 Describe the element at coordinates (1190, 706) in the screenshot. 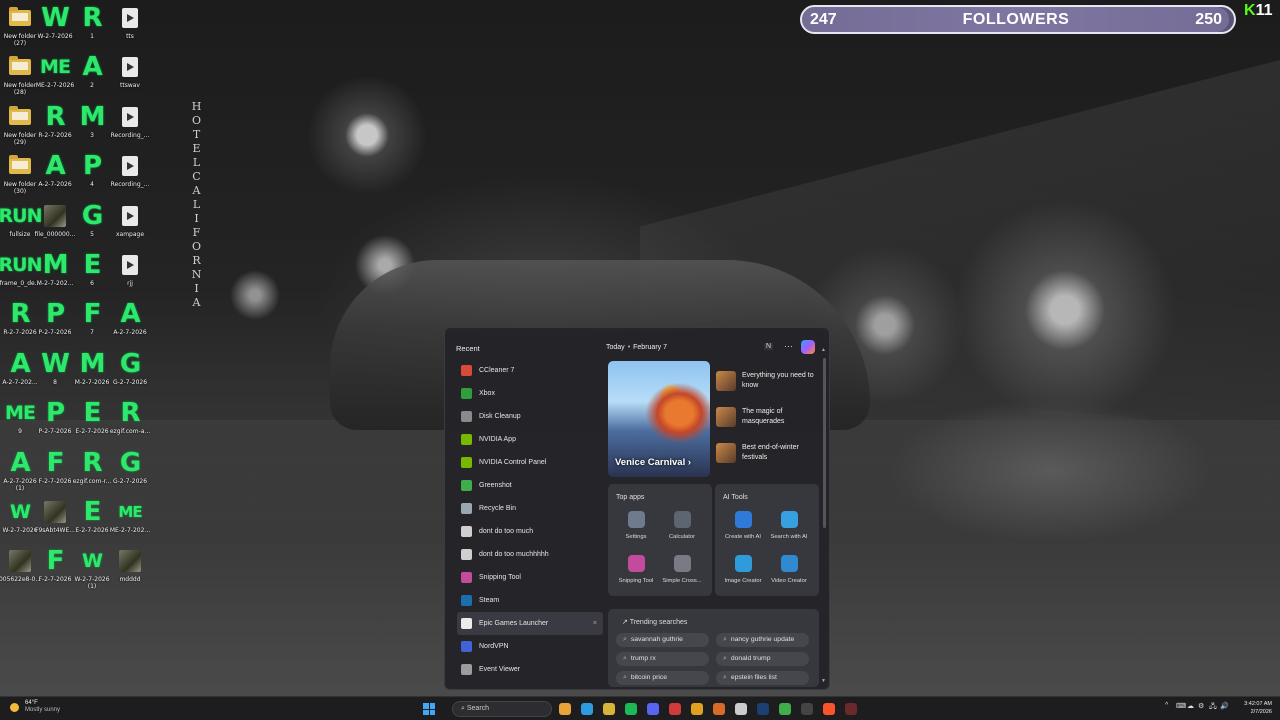

I see `tray-icon: ☁` at that location.